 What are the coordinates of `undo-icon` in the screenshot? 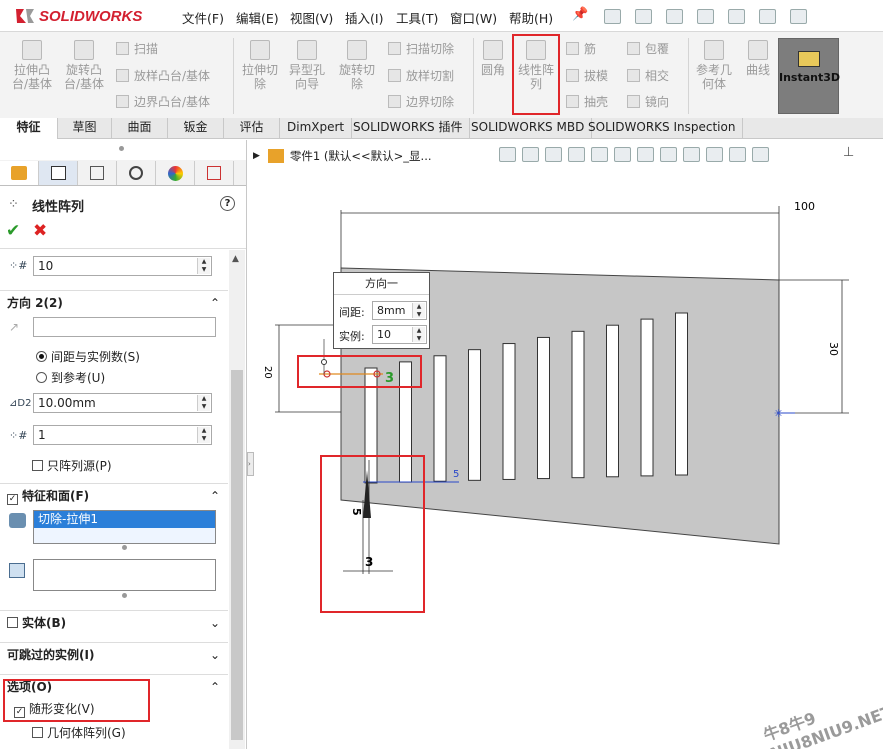 It's located at (767, 16).